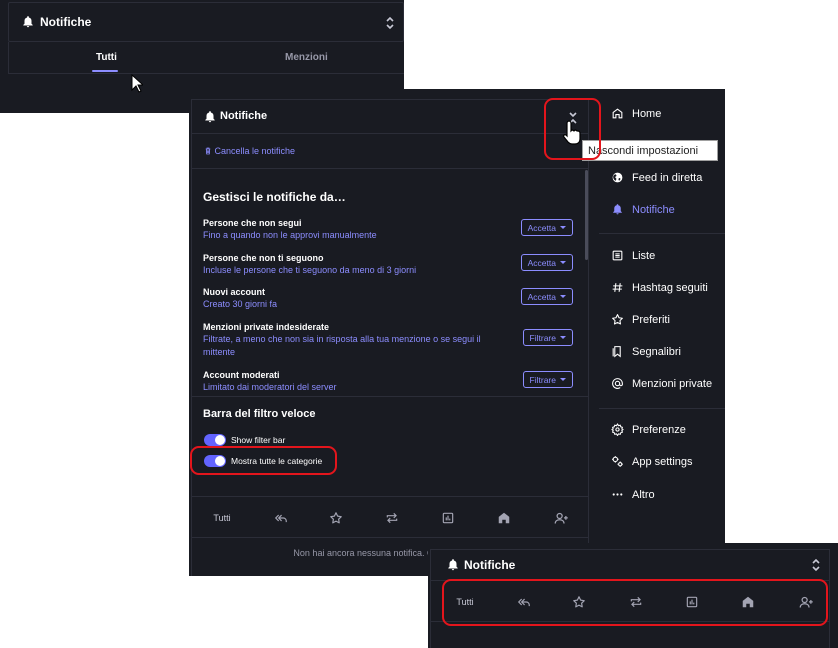 Image resolution: width=838 pixels, height=648 pixels. Describe the element at coordinates (640, 319) in the screenshot. I see `nav-favourites: Preferiti` at that location.